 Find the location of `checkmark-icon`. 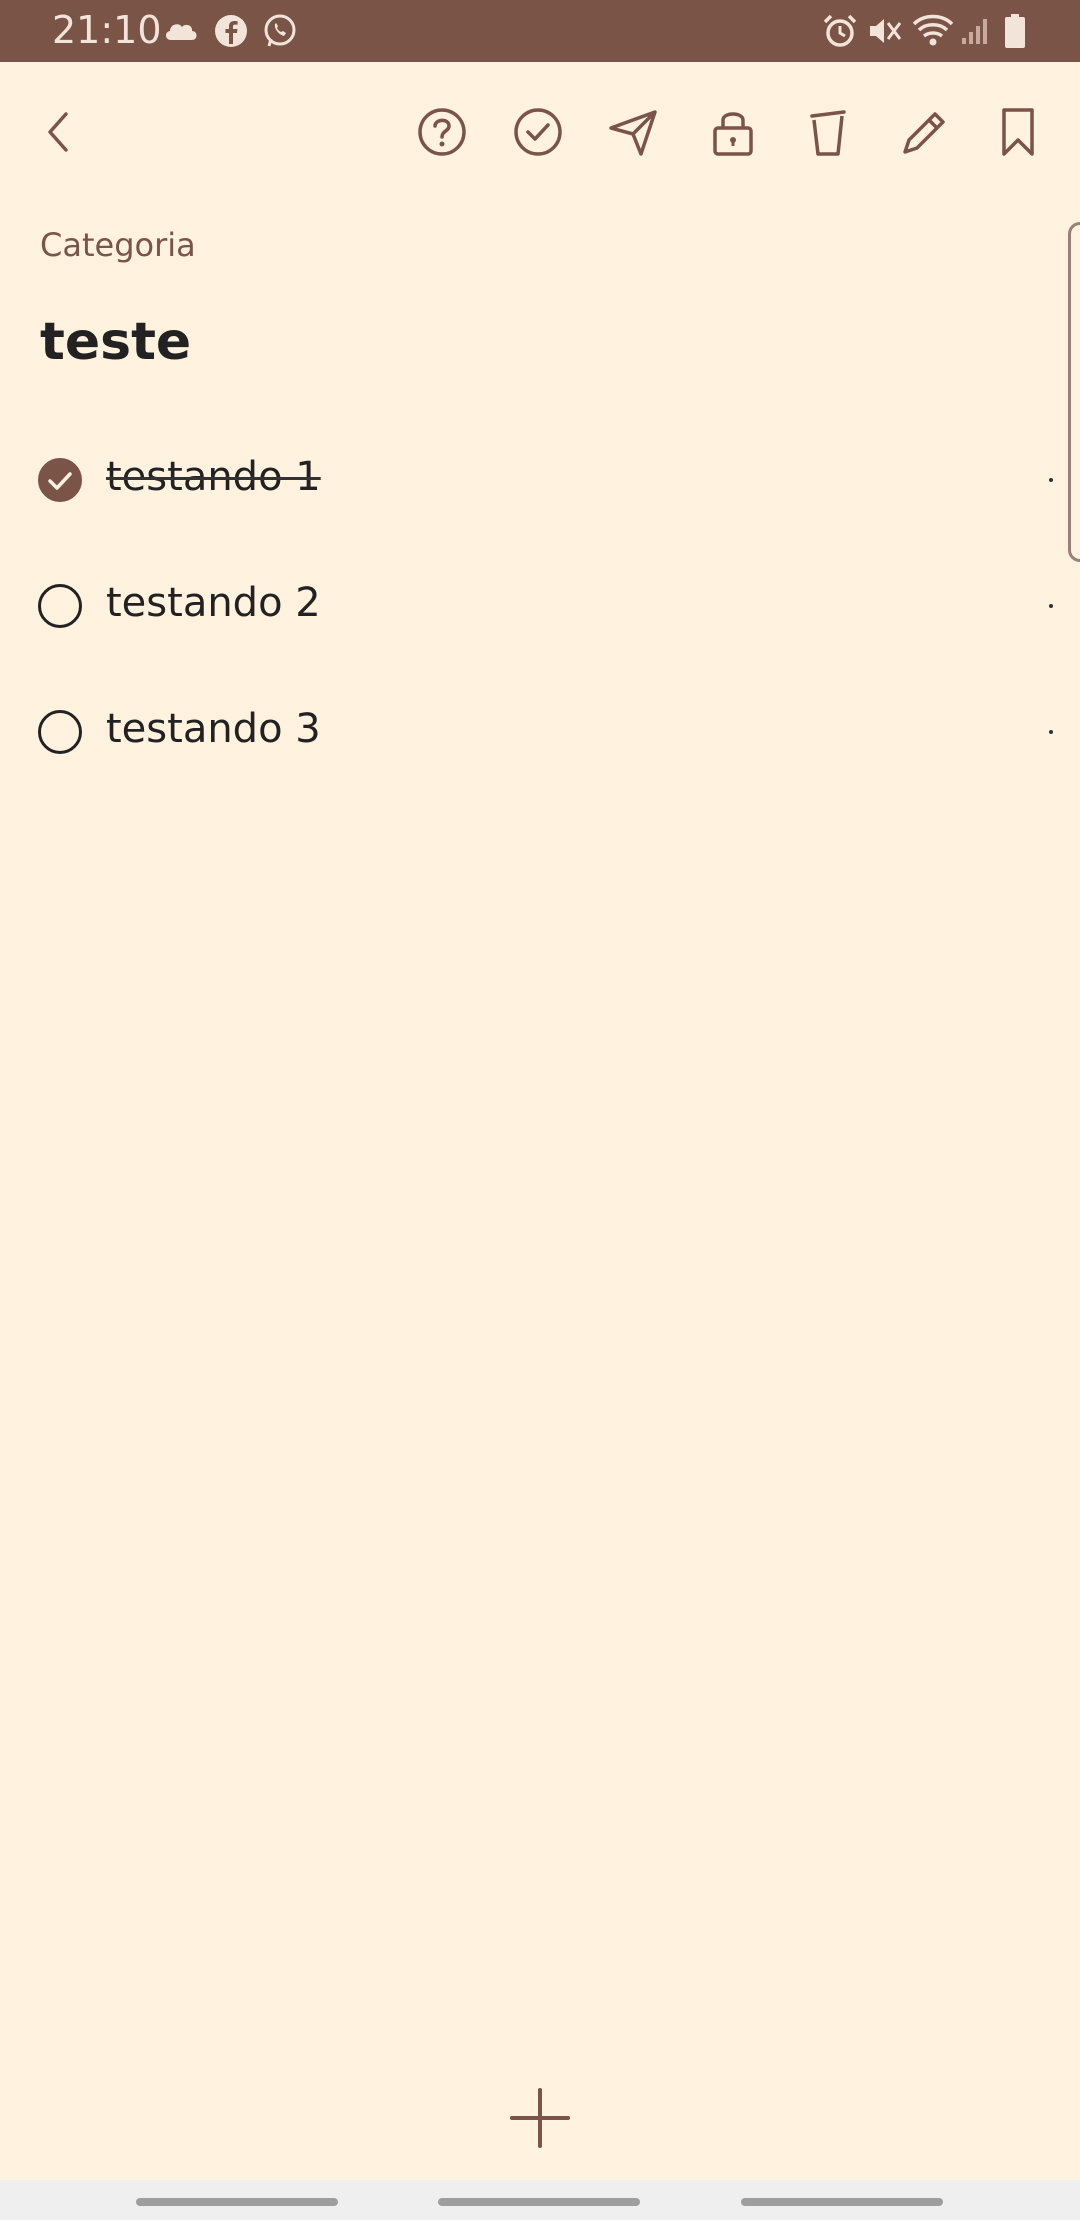

checkmark-icon is located at coordinates (60, 481).